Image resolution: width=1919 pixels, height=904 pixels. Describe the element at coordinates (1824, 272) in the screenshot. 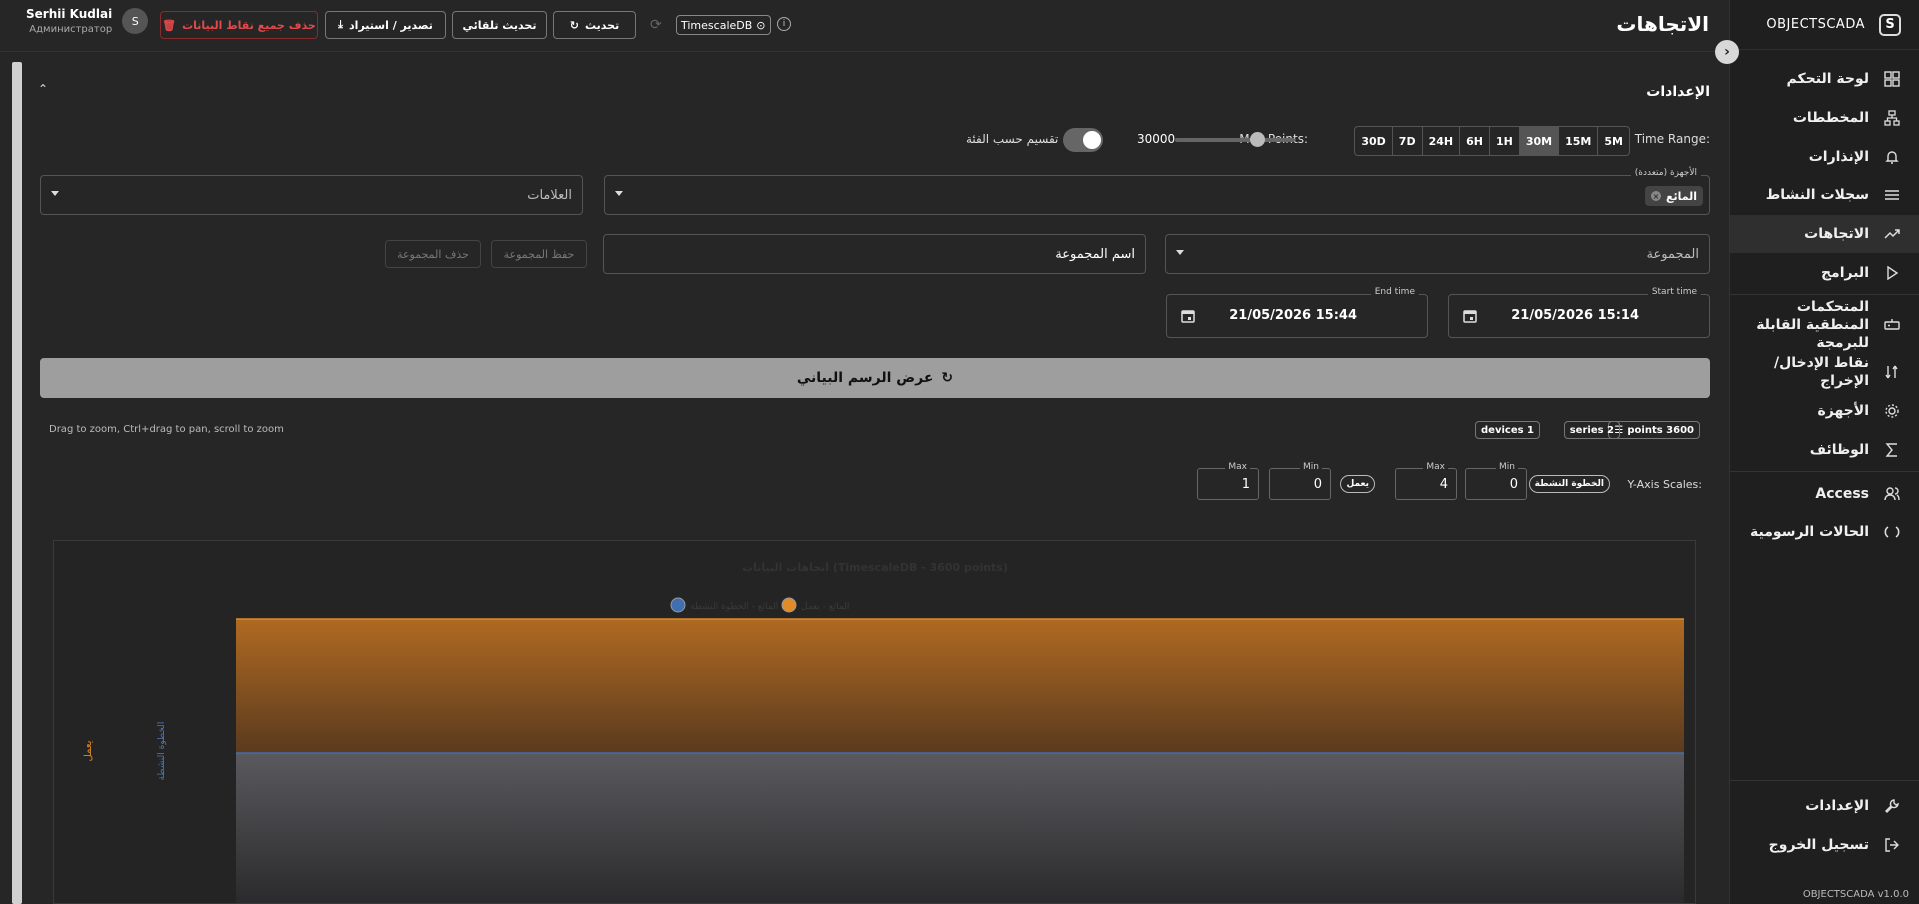

I see `sidebar-item-5: البرامج` at that location.